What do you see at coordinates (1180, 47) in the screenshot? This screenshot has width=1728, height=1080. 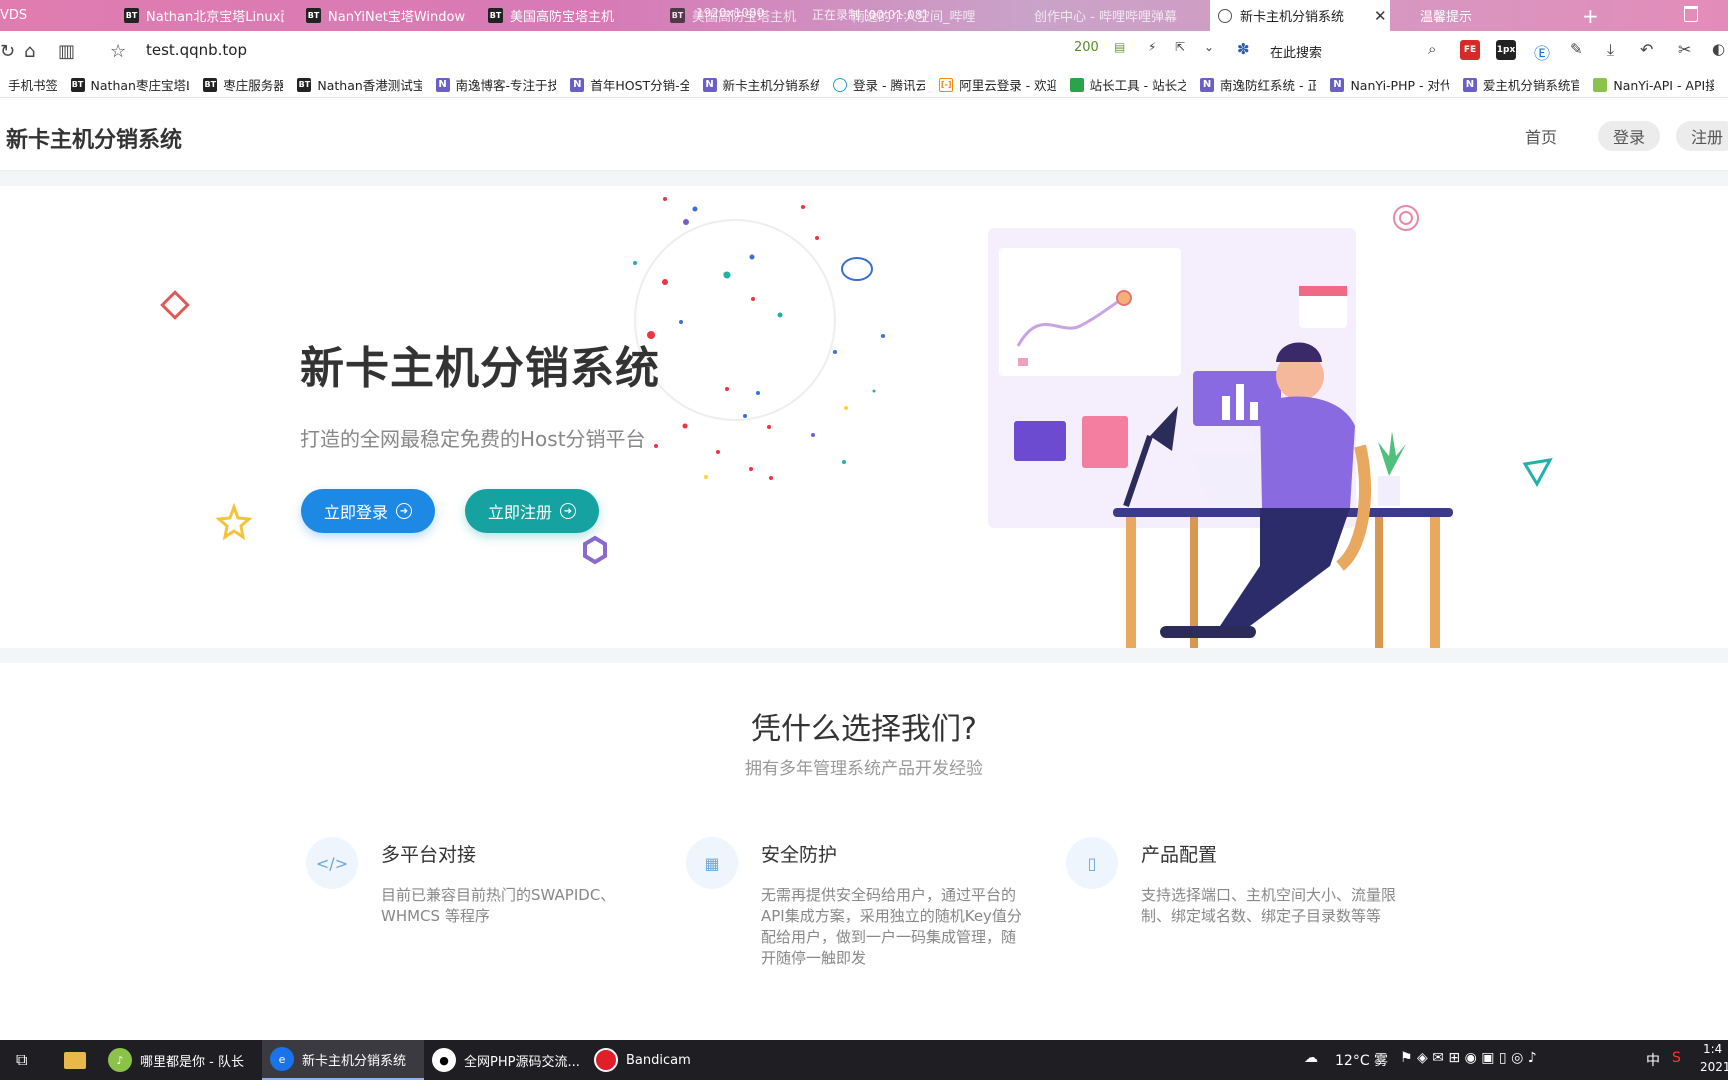 I see `share-icon: ⇱` at bounding box center [1180, 47].